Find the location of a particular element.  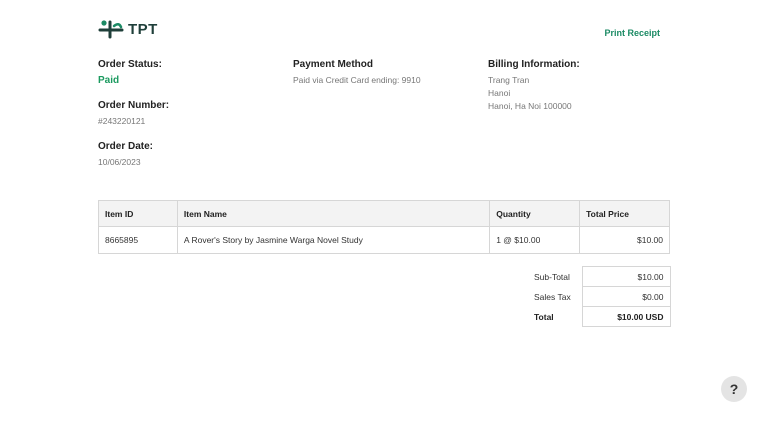

item-id-cell: 8665895 is located at coordinates (138, 240).